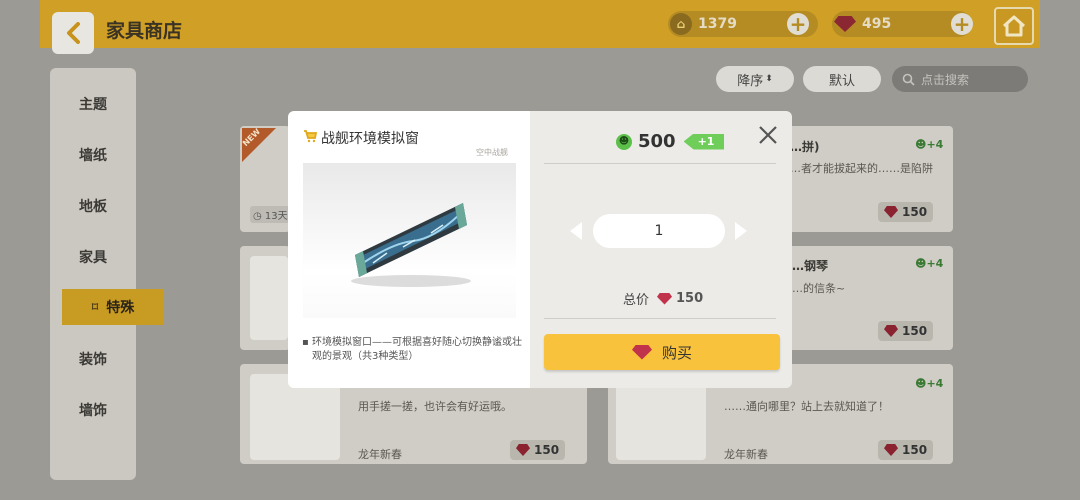 This screenshot has width=1080, height=500. I want to click on comfort-row: ☻ 500 +1, so click(670, 141).